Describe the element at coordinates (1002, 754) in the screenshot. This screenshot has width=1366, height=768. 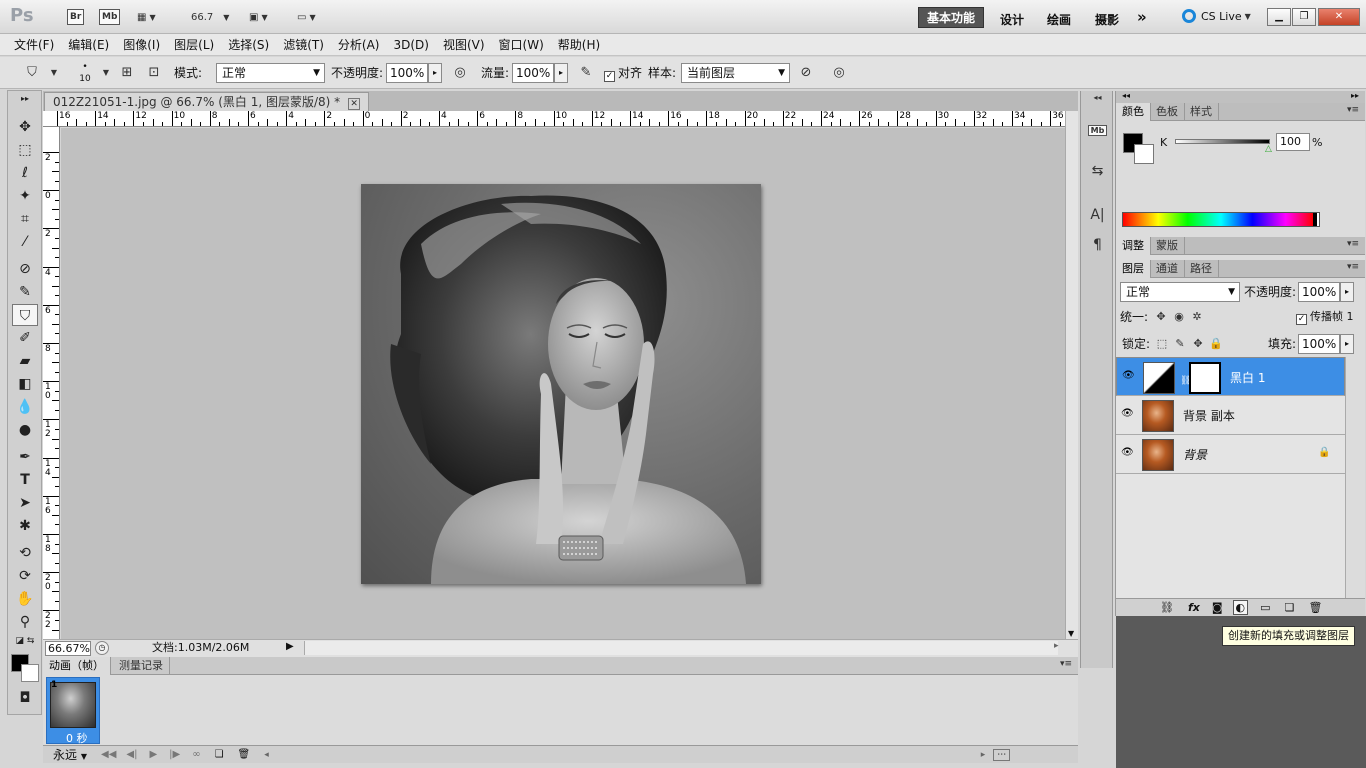
I see `timeline-toggle-icon: ⋯` at that location.